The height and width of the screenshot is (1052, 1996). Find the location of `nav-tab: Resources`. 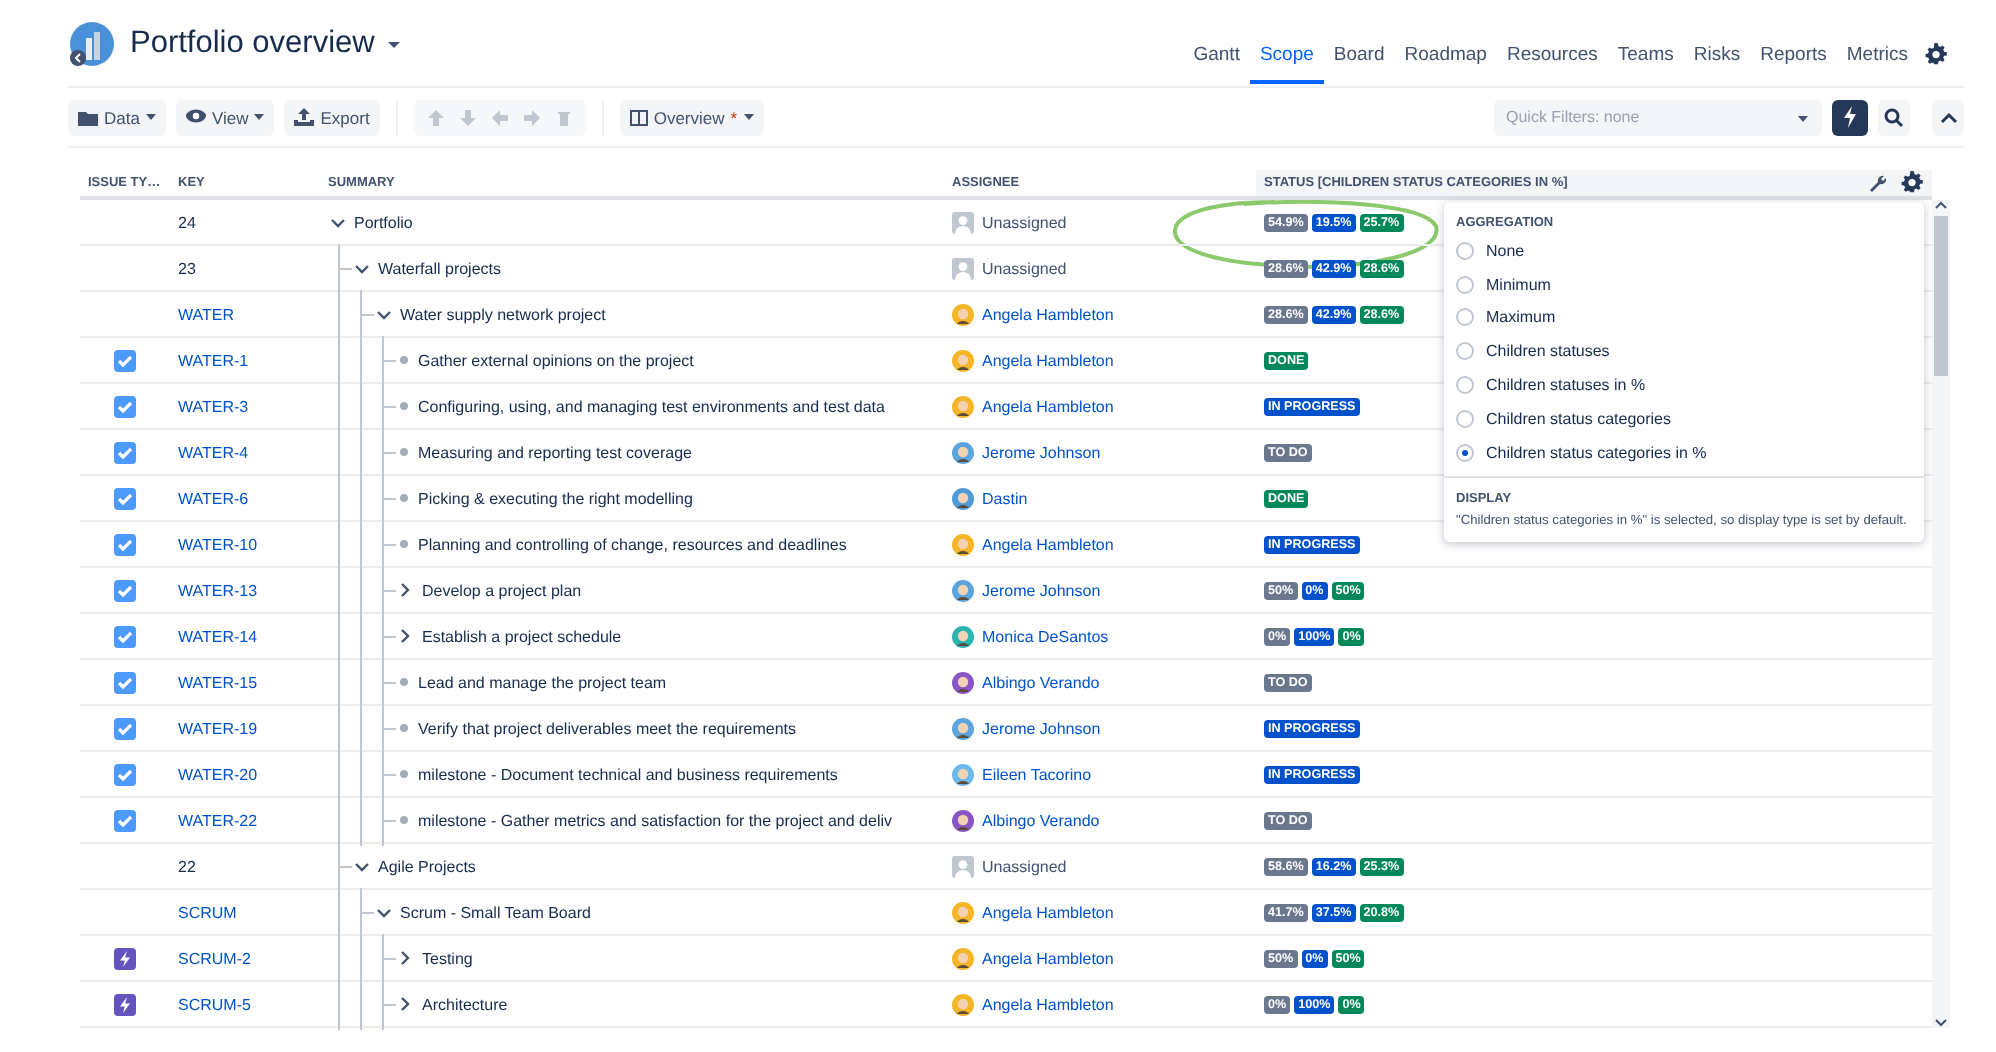

nav-tab: Resources is located at coordinates (1552, 64).